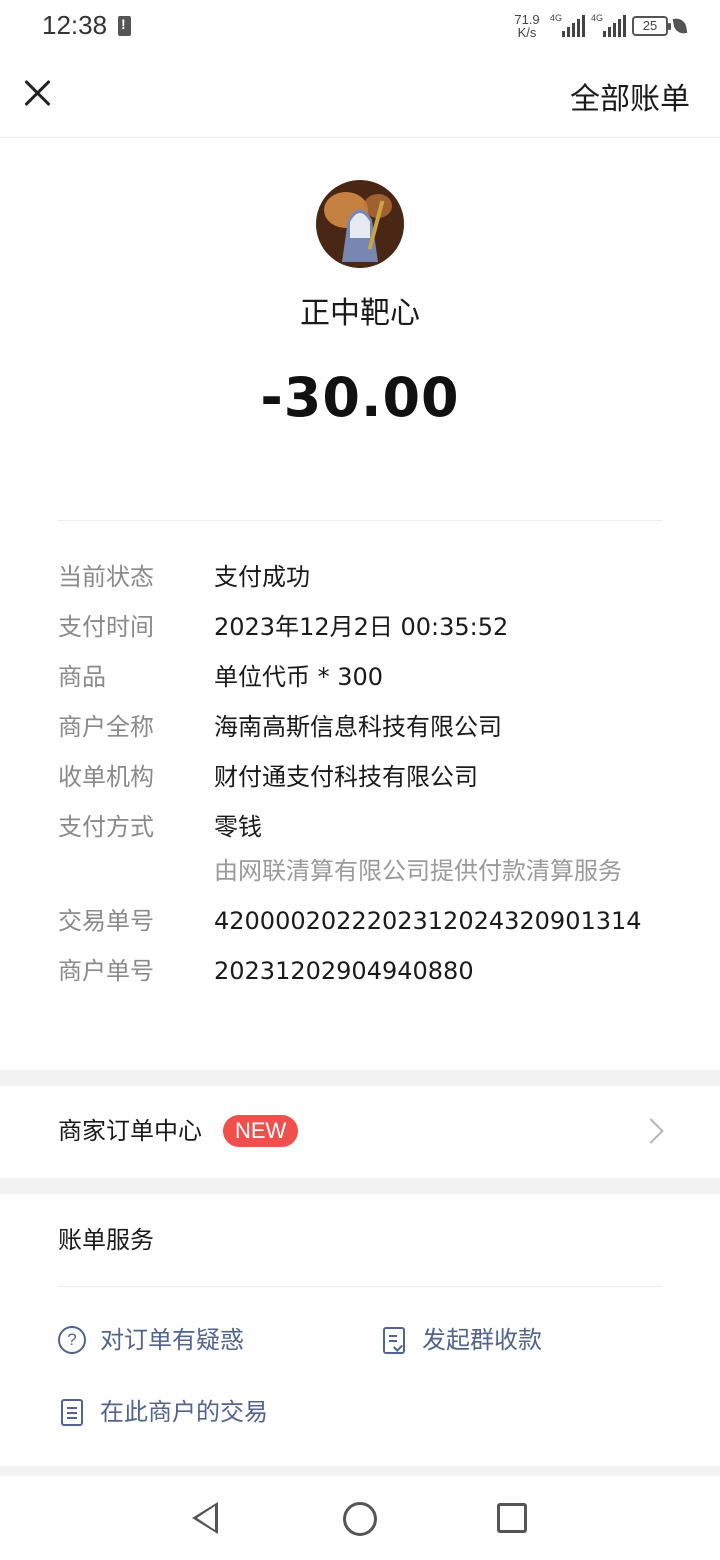 The width and height of the screenshot is (720, 1560). I want to click on signal-tag-2: 4G, so click(597, 18).